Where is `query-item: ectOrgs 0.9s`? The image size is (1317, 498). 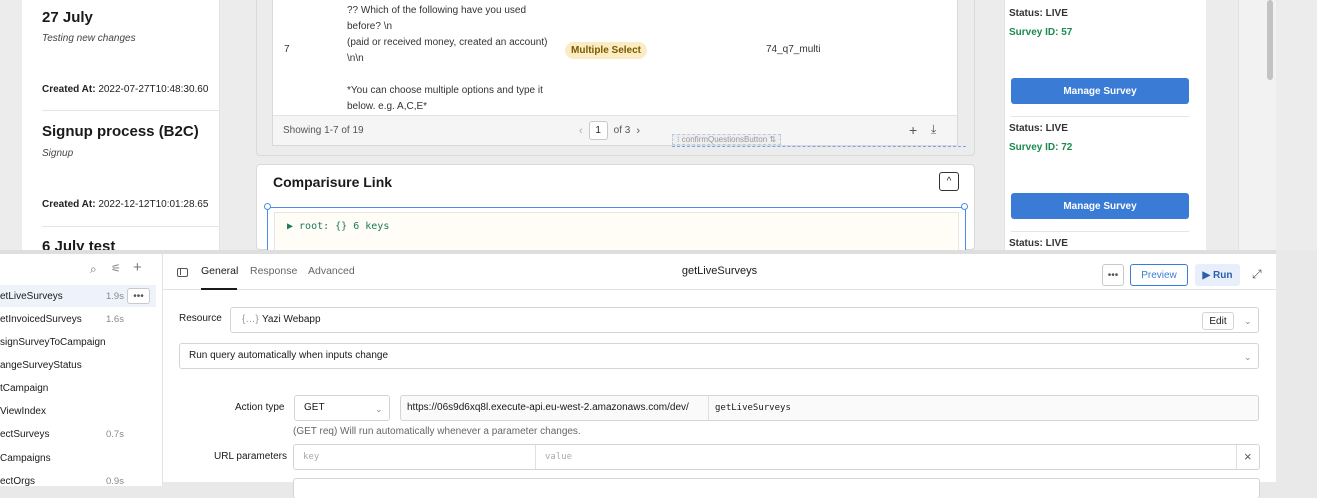 query-item: ectOrgs 0.9s is located at coordinates (78, 481).